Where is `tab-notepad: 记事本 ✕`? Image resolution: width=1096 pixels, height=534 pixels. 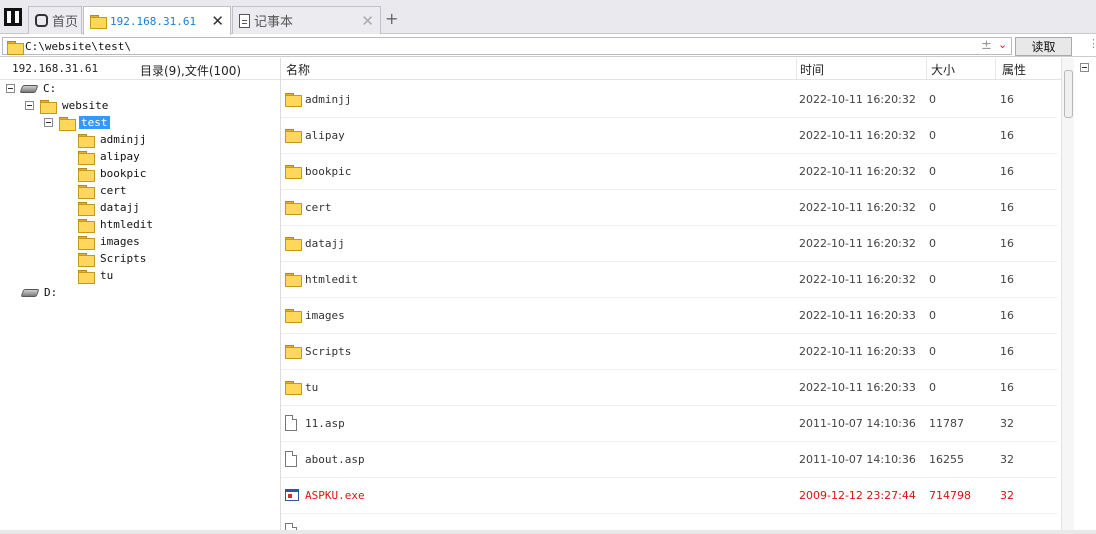
tab-notepad: 记事本 ✕ is located at coordinates (306, 20).